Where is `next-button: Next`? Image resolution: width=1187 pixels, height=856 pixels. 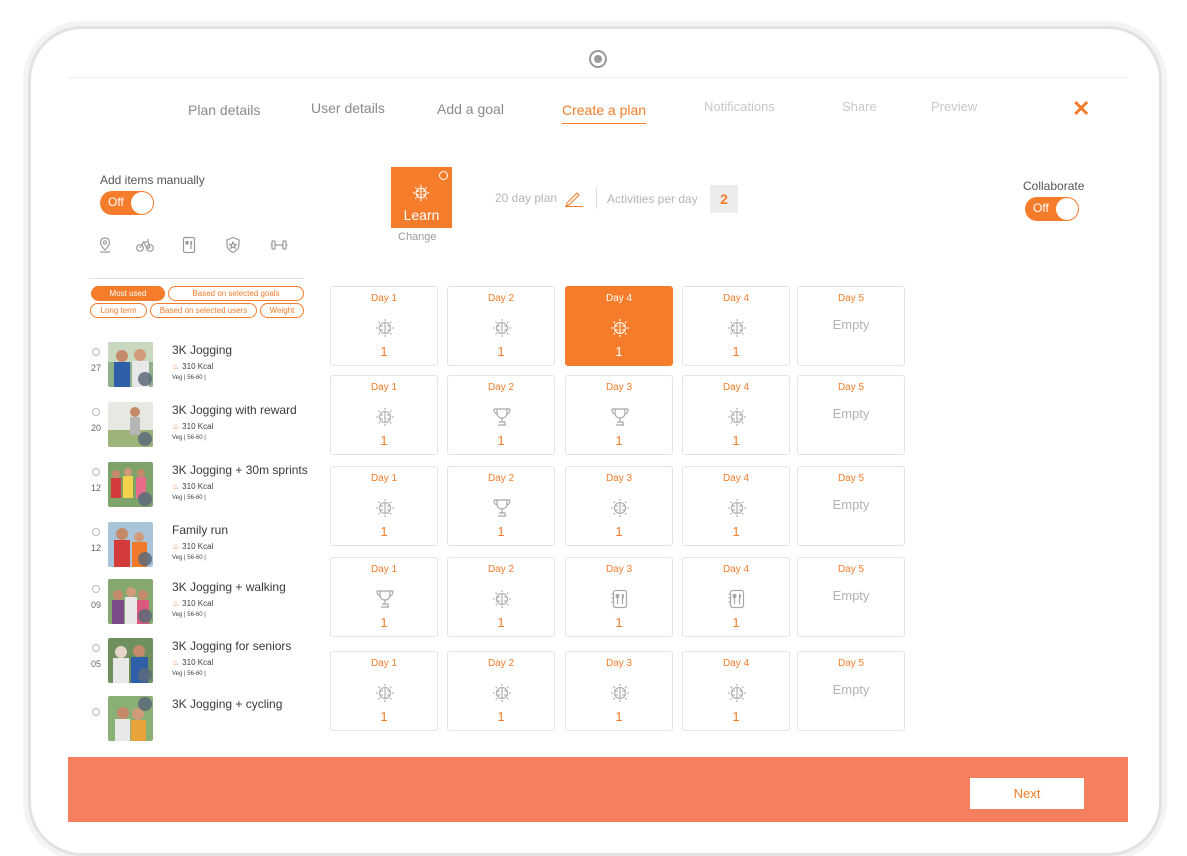
next-button: Next is located at coordinates (1027, 793).